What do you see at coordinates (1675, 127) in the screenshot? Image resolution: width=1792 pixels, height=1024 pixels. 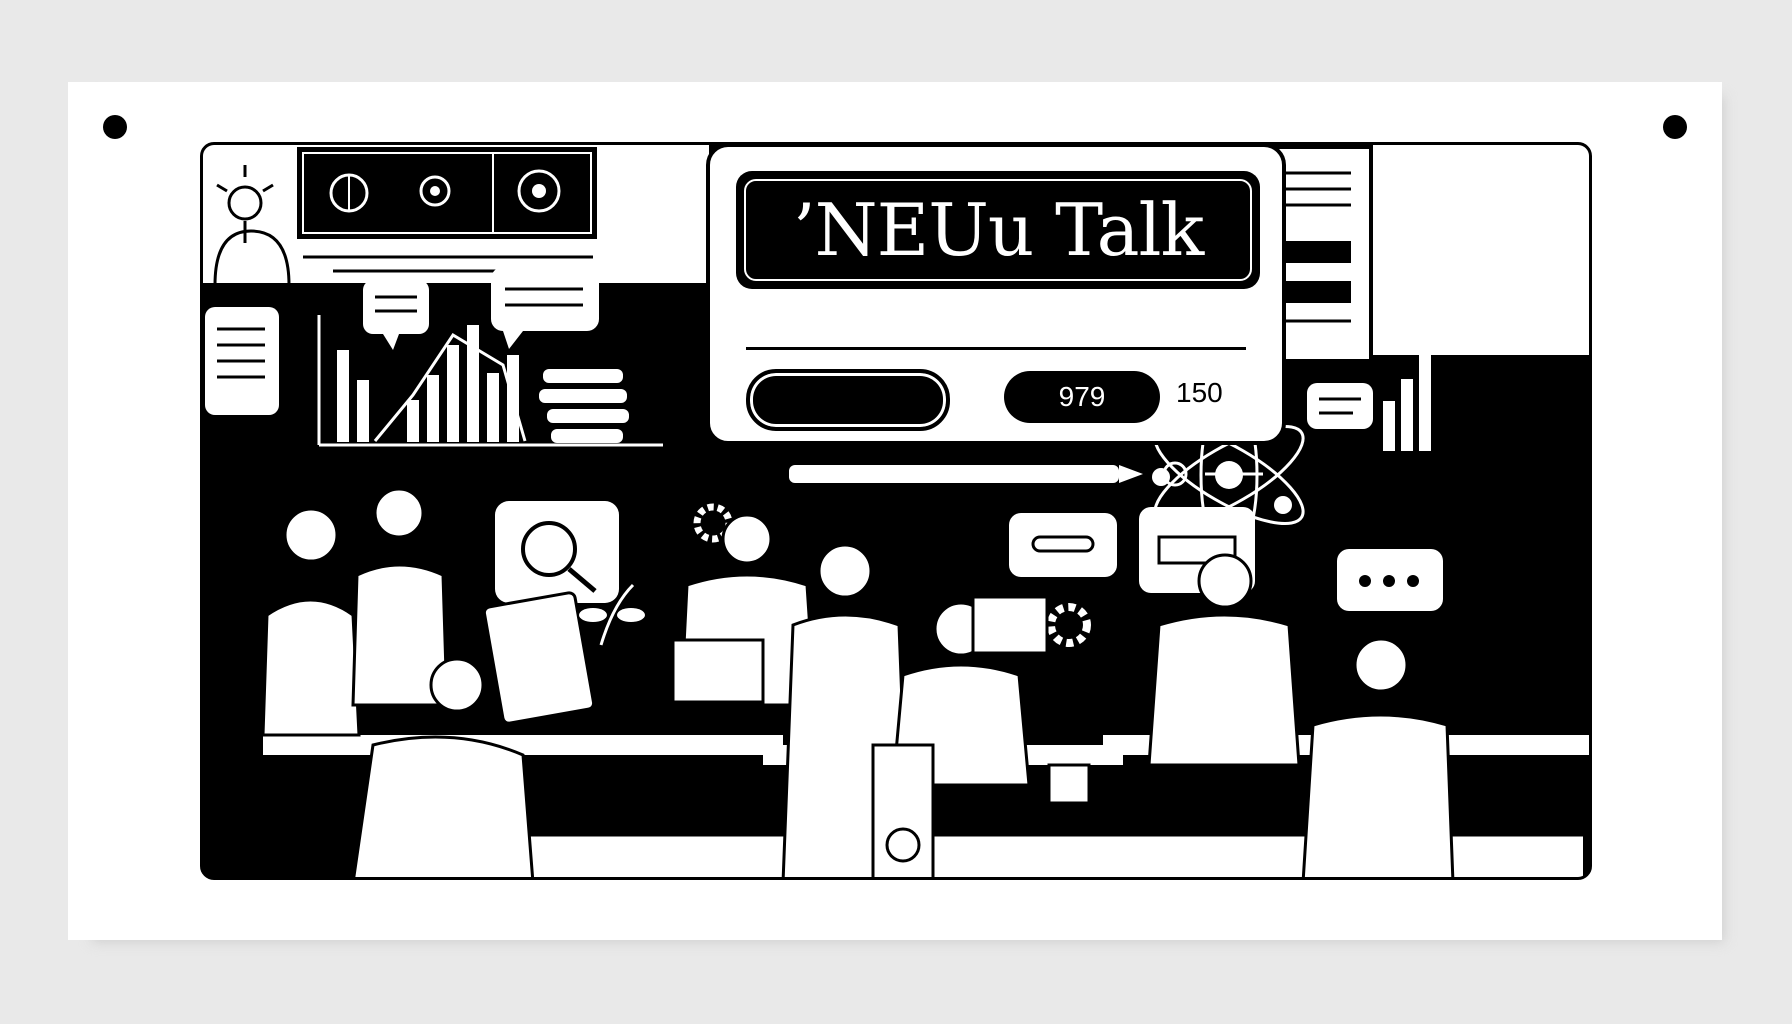 I see `pin-right` at bounding box center [1675, 127].